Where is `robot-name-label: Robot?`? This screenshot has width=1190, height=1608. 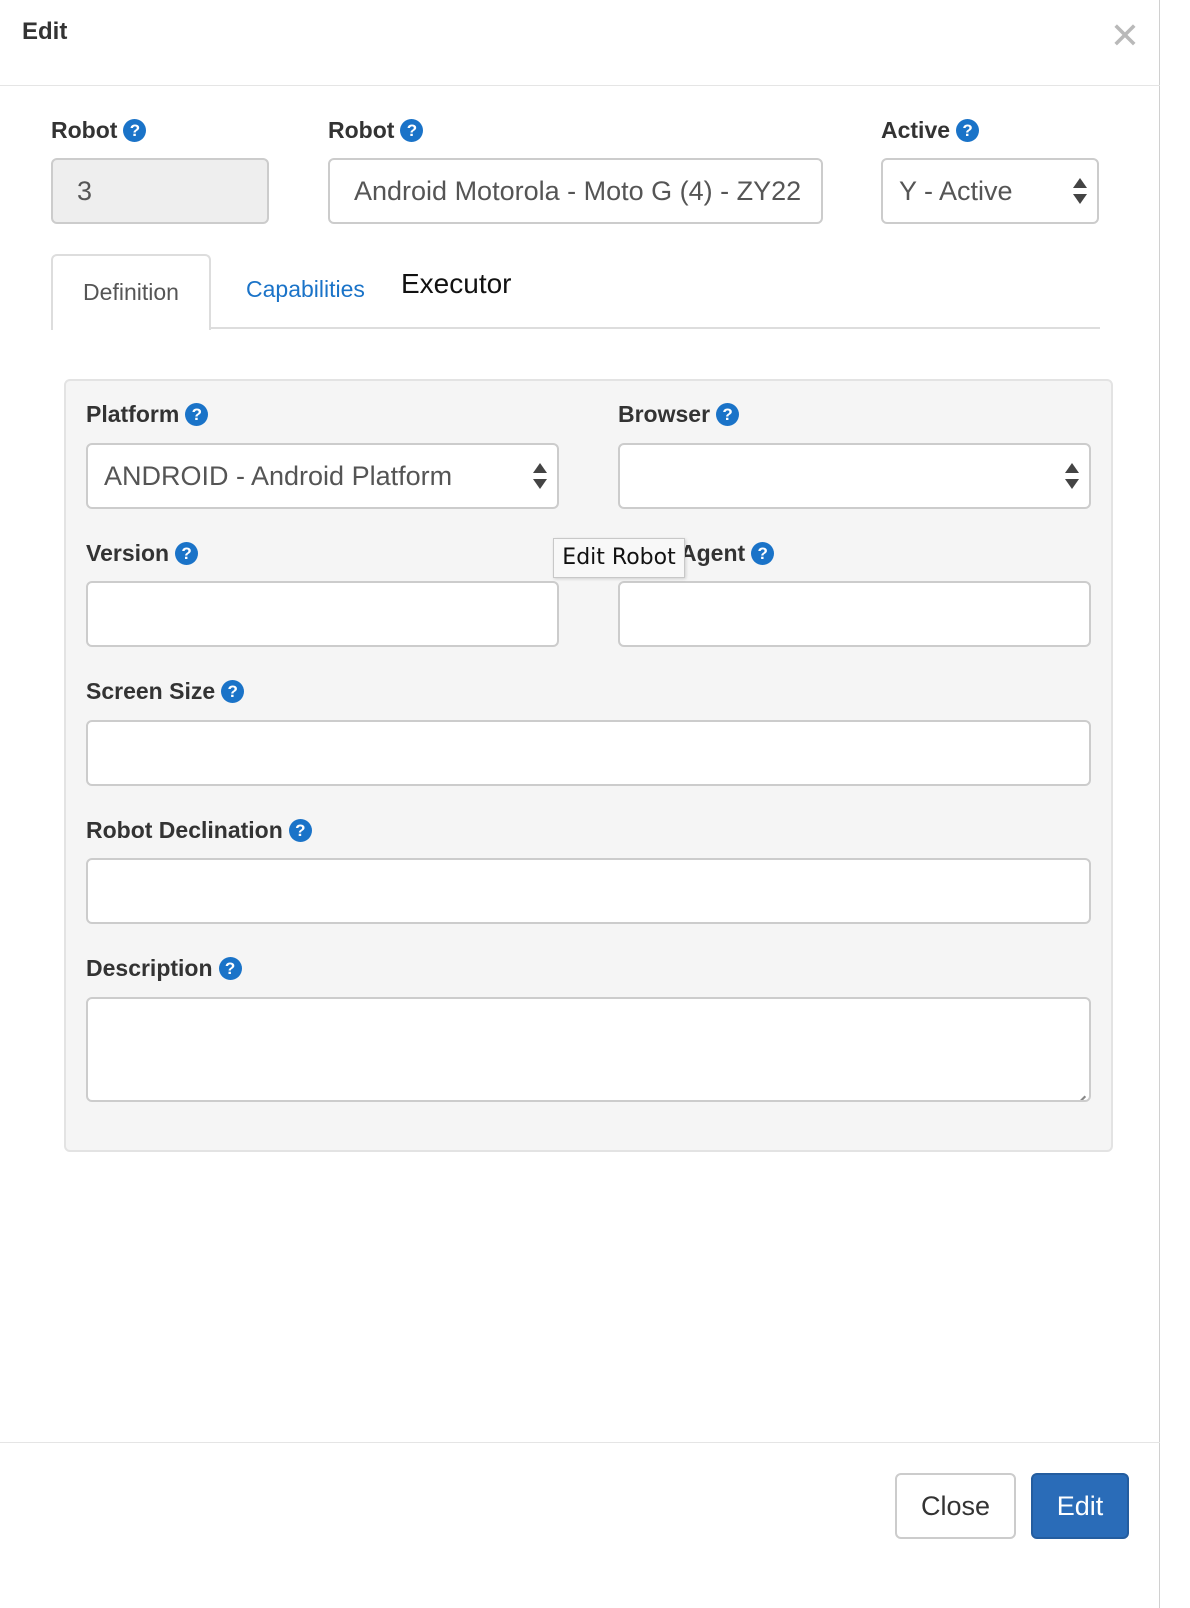
robot-name-label: Robot? is located at coordinates (376, 130).